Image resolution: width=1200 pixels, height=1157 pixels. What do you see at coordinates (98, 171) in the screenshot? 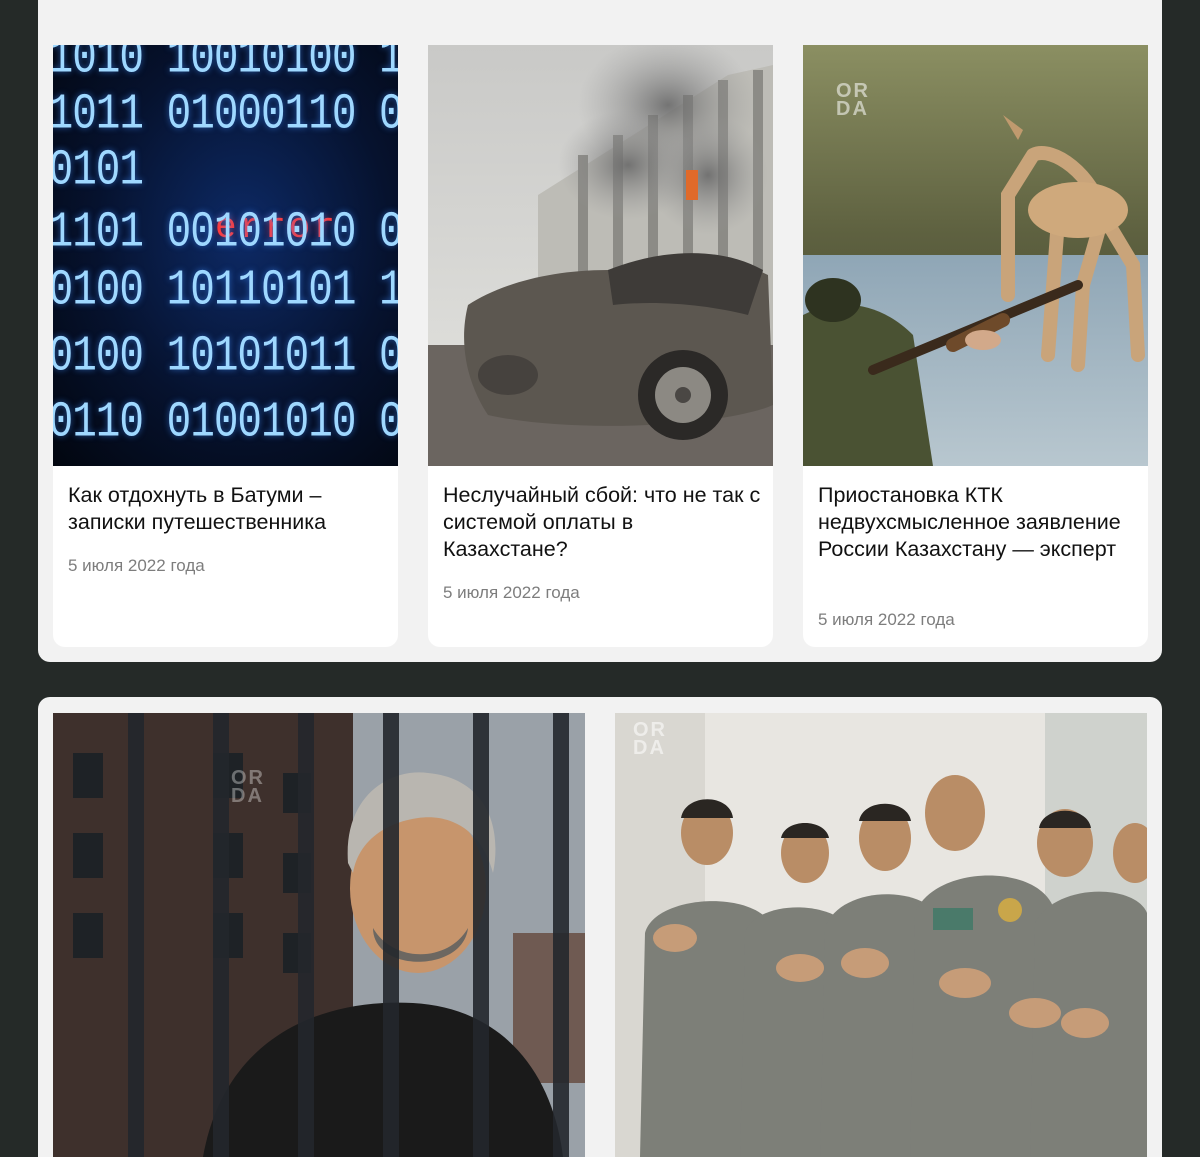
I see `binary-line: 00101` at bounding box center [98, 171].